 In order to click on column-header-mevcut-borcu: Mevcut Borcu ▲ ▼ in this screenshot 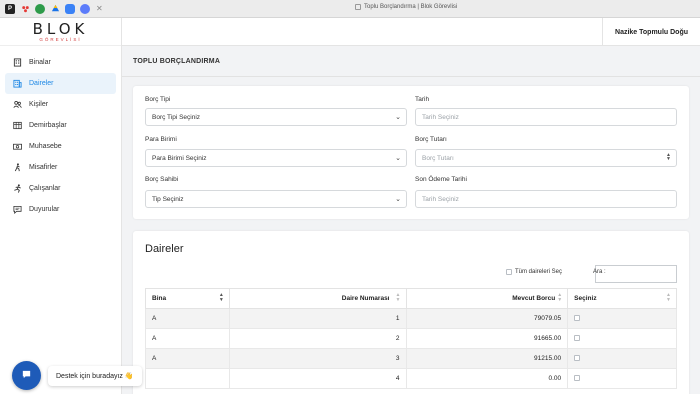, I will do `click(487, 298)`.